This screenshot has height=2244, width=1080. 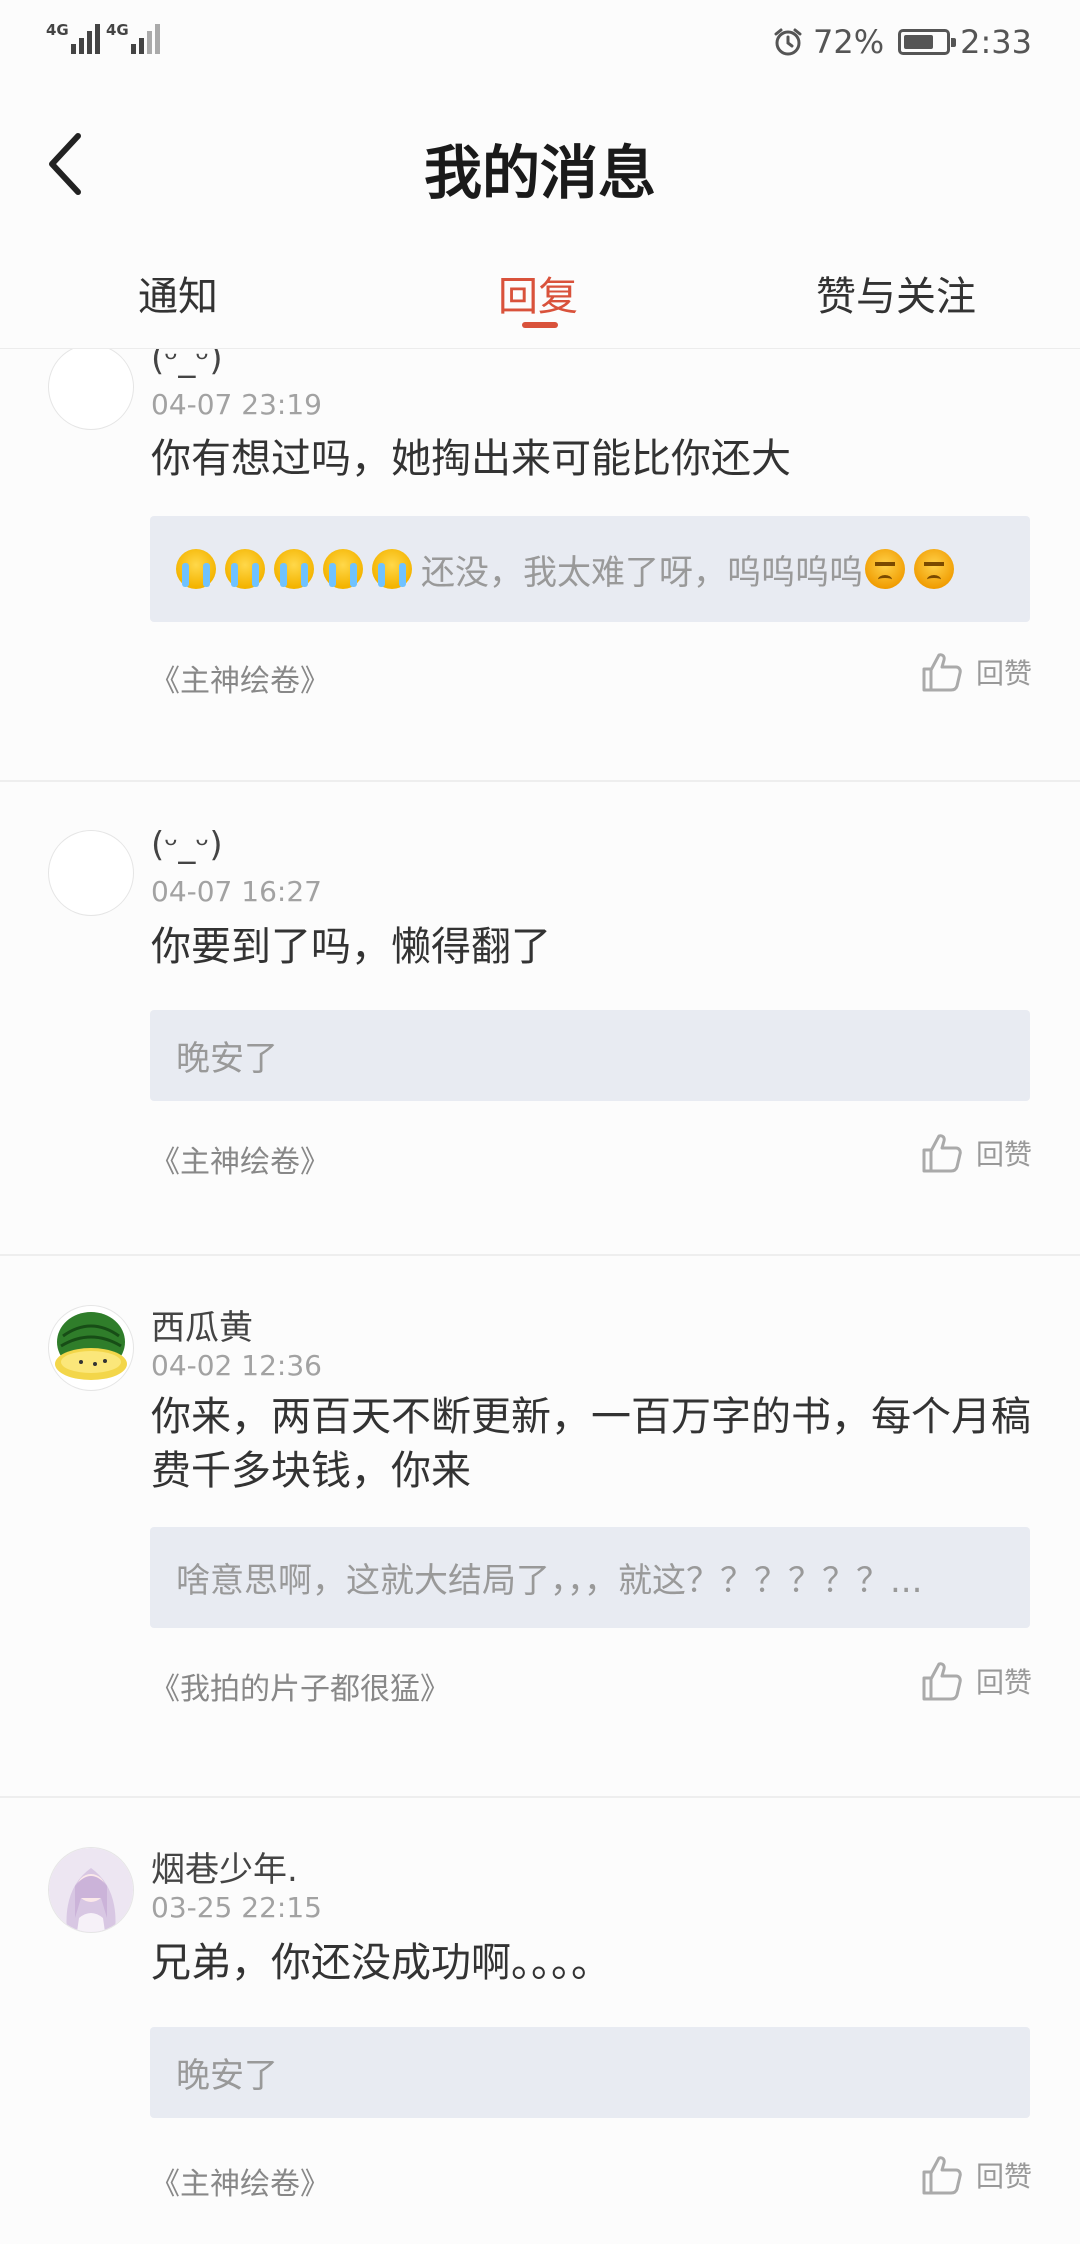 What do you see at coordinates (540, 42) in the screenshot?
I see `status-bar: 4G 4G 72% 2:33` at bounding box center [540, 42].